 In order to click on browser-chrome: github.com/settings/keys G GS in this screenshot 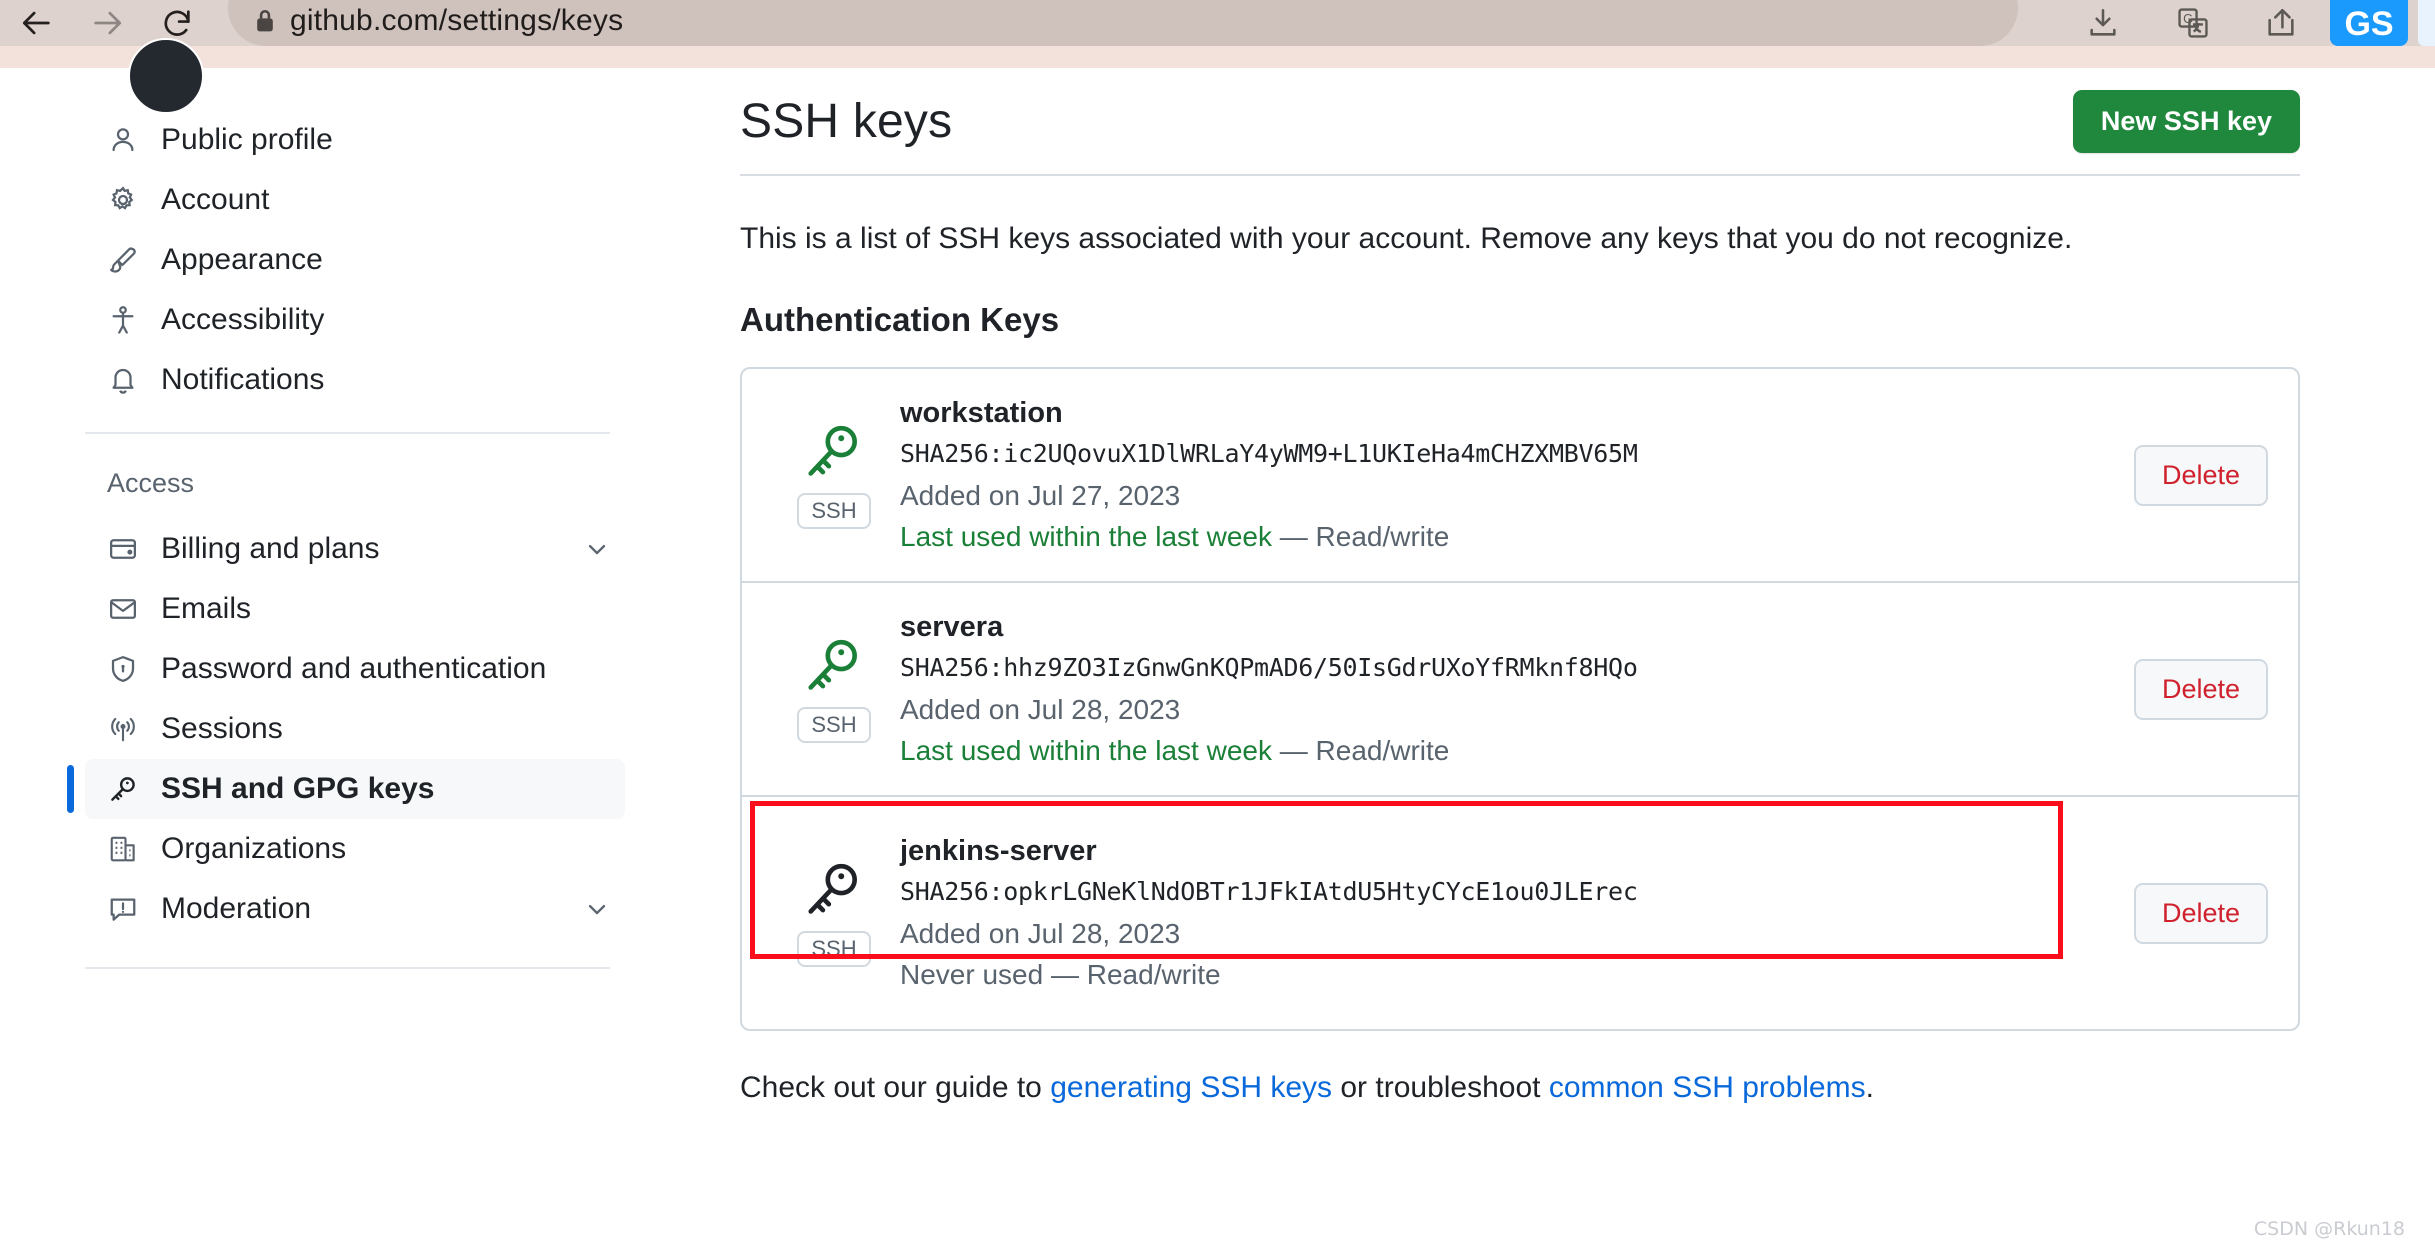, I will do `click(1217, 34)`.